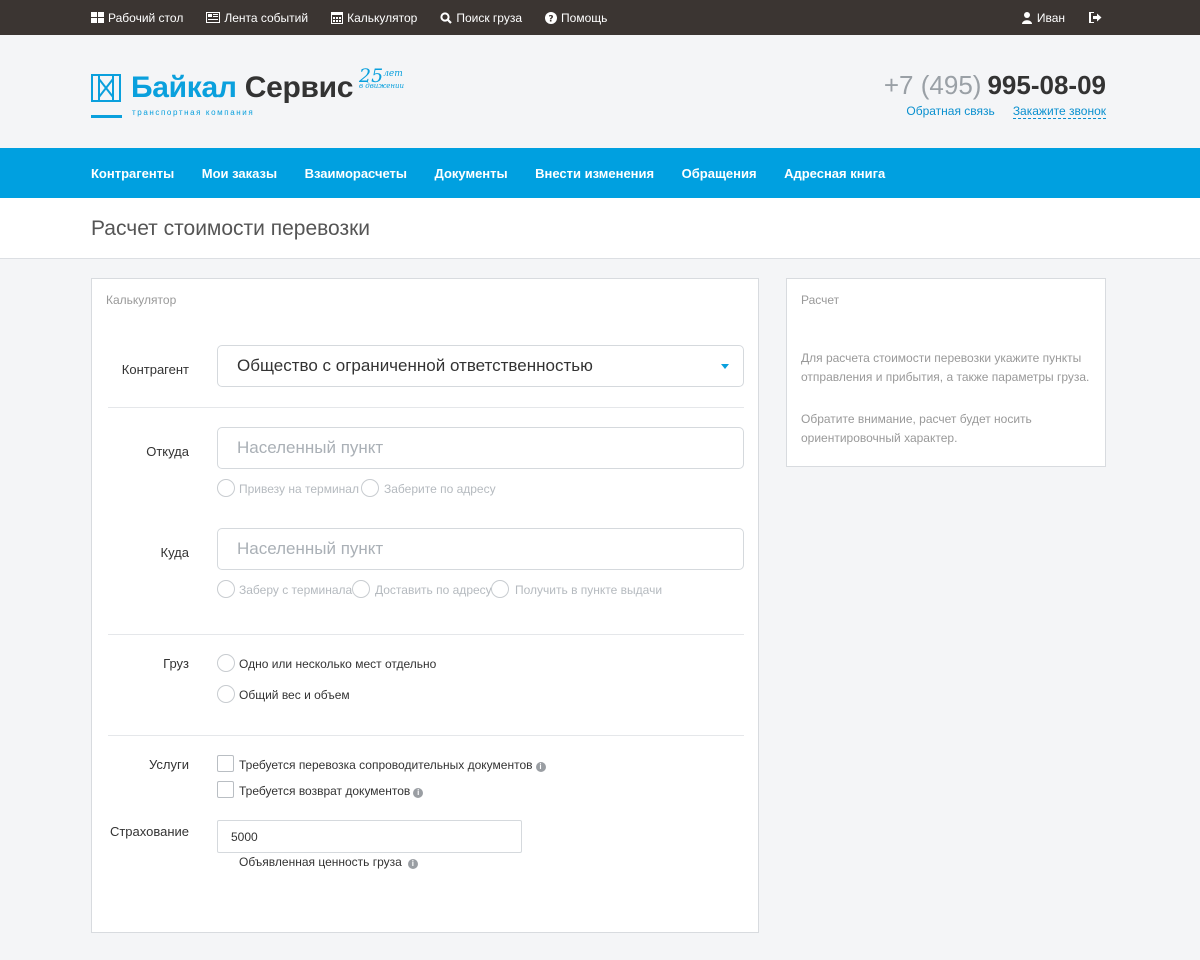  I want to click on header-links: Обратная связь Закажите звонок, so click(1006, 111).